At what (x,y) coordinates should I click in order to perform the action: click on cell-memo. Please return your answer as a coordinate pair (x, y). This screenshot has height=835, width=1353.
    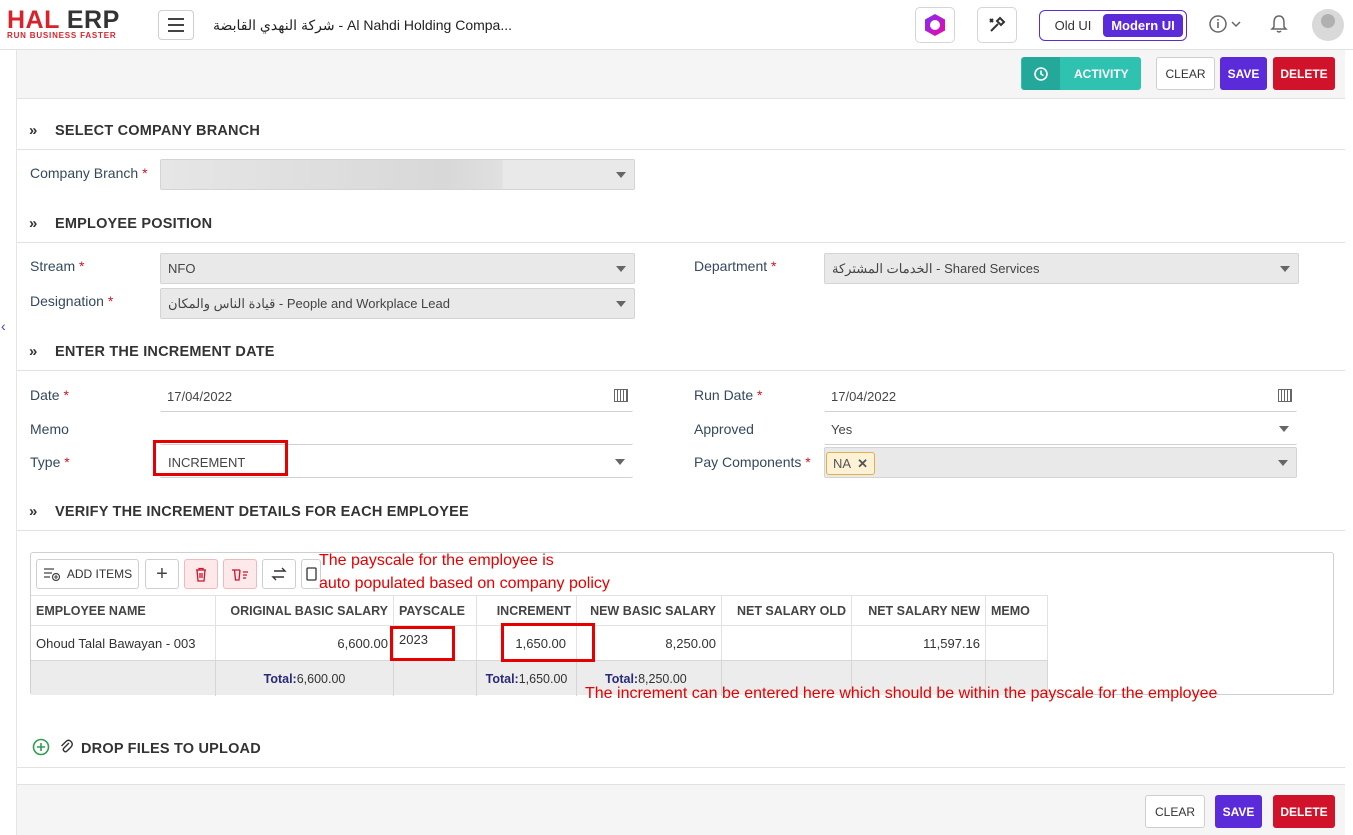
    Looking at the image, I should click on (1017, 643).